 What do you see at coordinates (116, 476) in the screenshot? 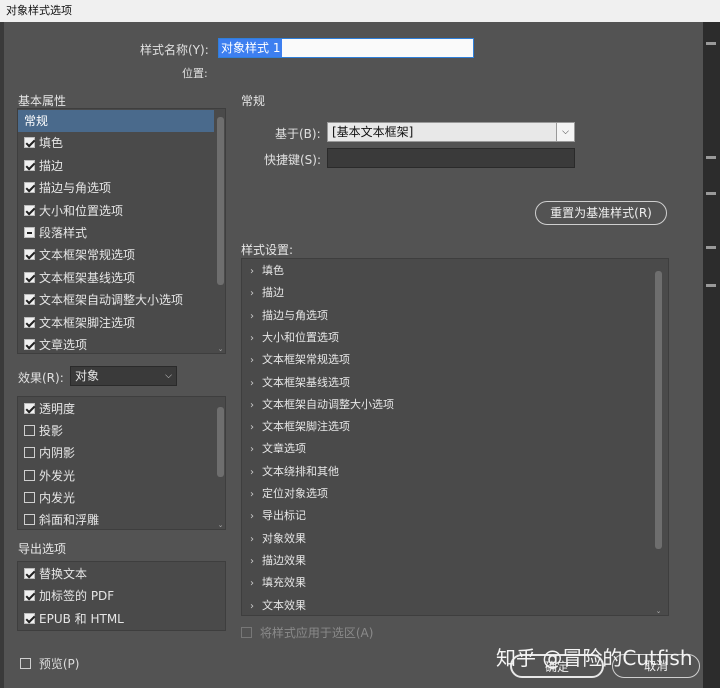
I see `list-item: 外发光` at bounding box center [116, 476].